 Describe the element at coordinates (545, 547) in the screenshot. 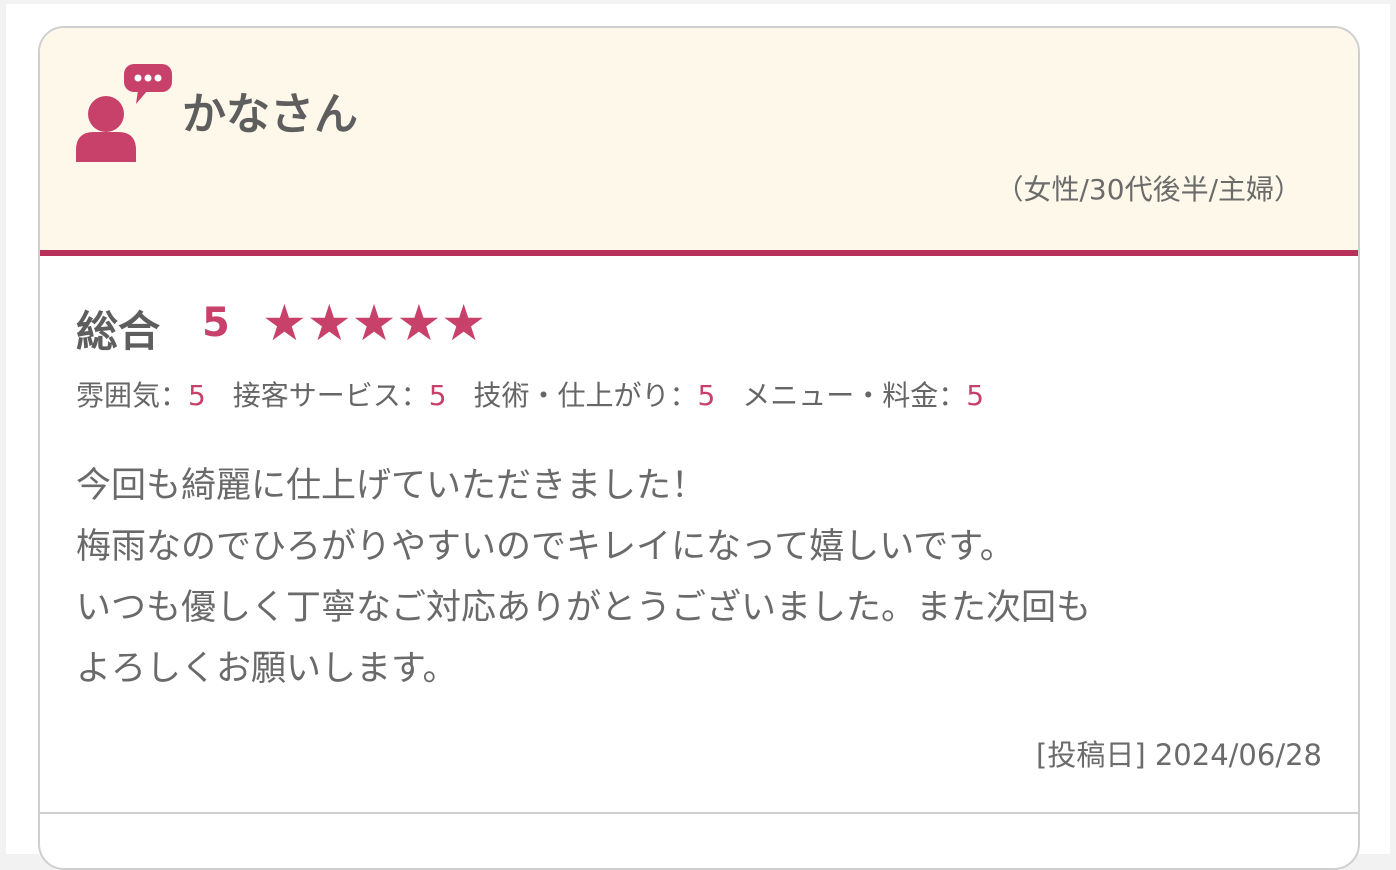

I see `comment-line: 梅雨なのでひろがりやすいのでキレイになって嬉しいです。` at that location.